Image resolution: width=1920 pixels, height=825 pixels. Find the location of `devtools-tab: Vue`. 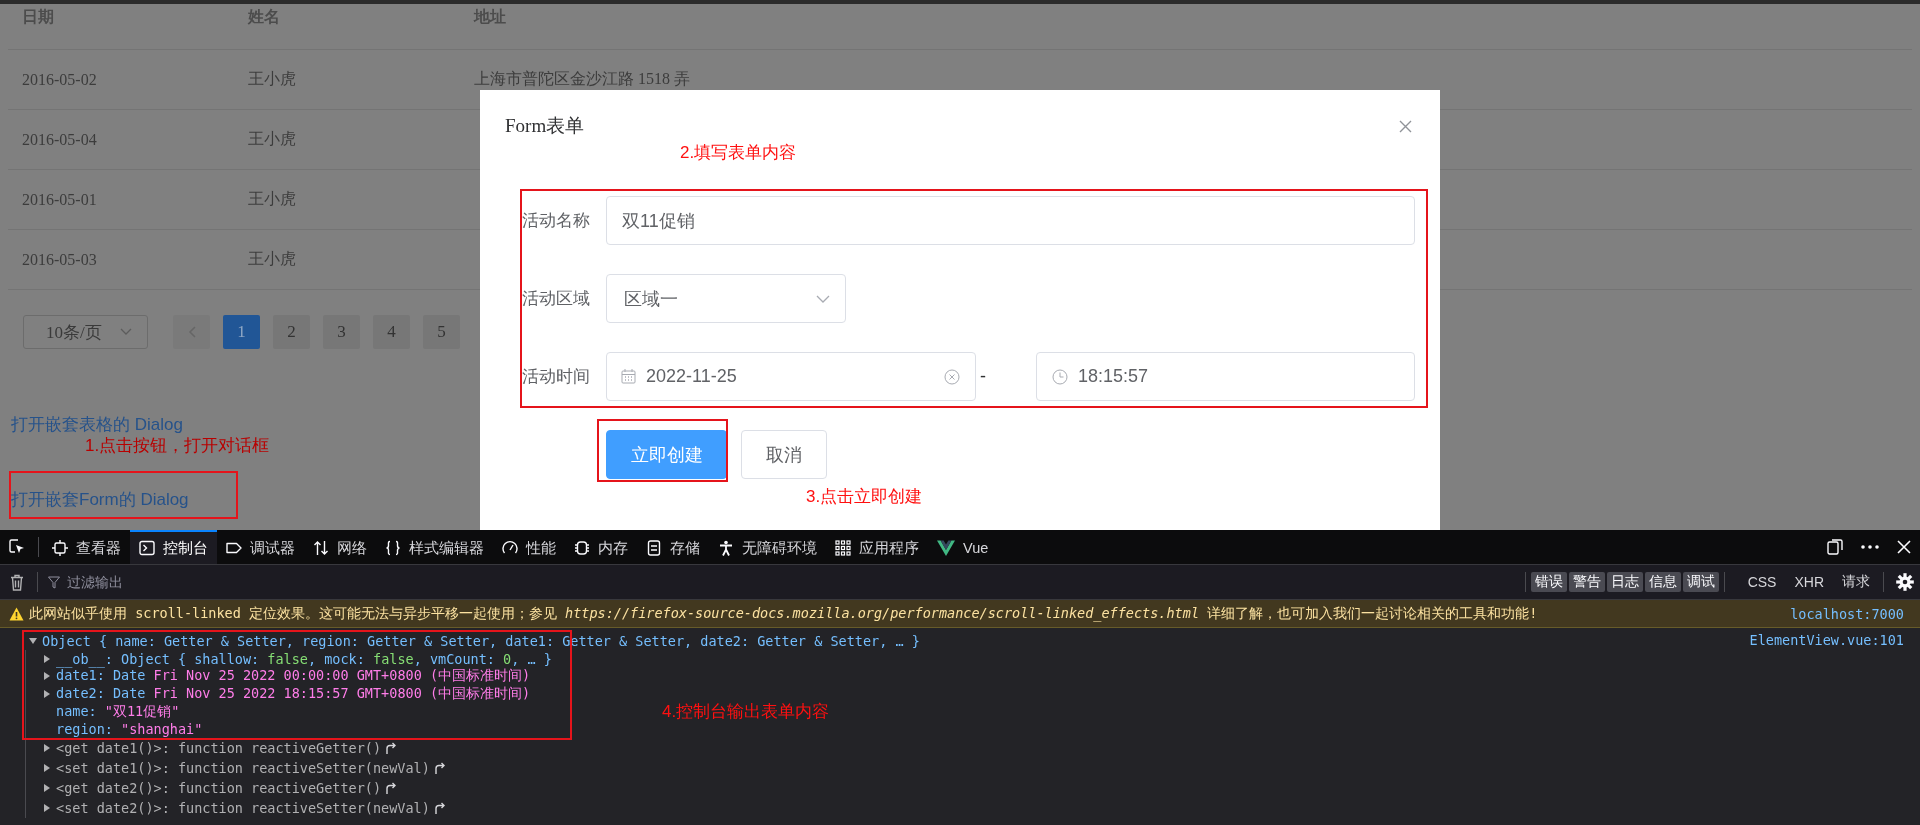

devtools-tab: Vue is located at coordinates (963, 547).